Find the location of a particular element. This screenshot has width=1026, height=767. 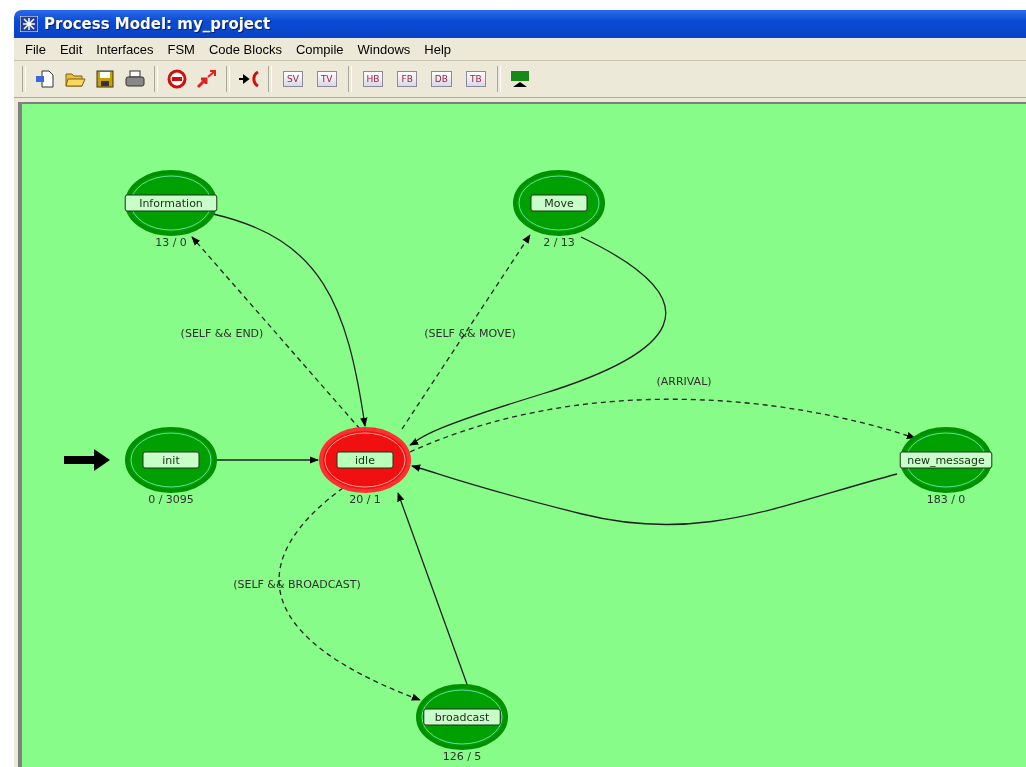

state-count: 183 / 0 is located at coordinates (946, 499).